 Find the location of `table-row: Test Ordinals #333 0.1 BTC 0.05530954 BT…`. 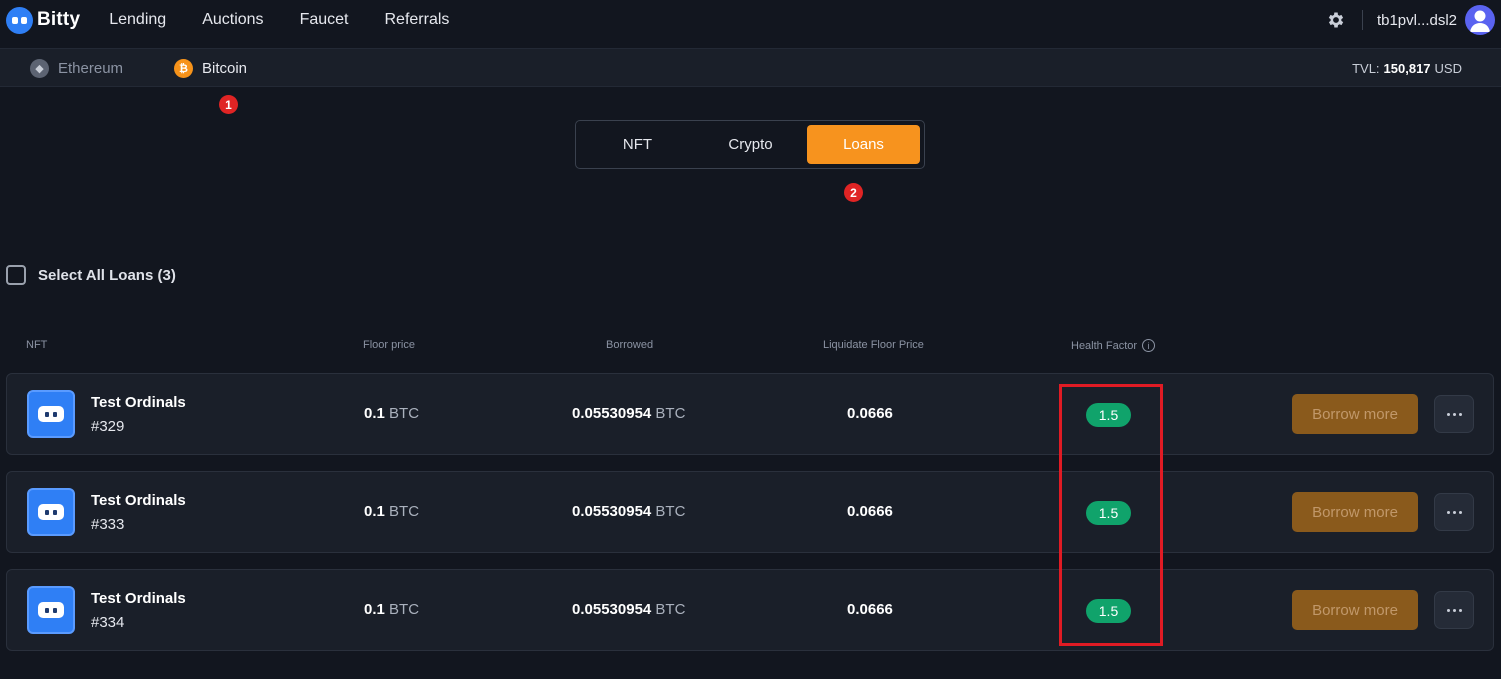

table-row: Test Ordinals #333 0.1 BTC 0.05530954 BT… is located at coordinates (750, 512).